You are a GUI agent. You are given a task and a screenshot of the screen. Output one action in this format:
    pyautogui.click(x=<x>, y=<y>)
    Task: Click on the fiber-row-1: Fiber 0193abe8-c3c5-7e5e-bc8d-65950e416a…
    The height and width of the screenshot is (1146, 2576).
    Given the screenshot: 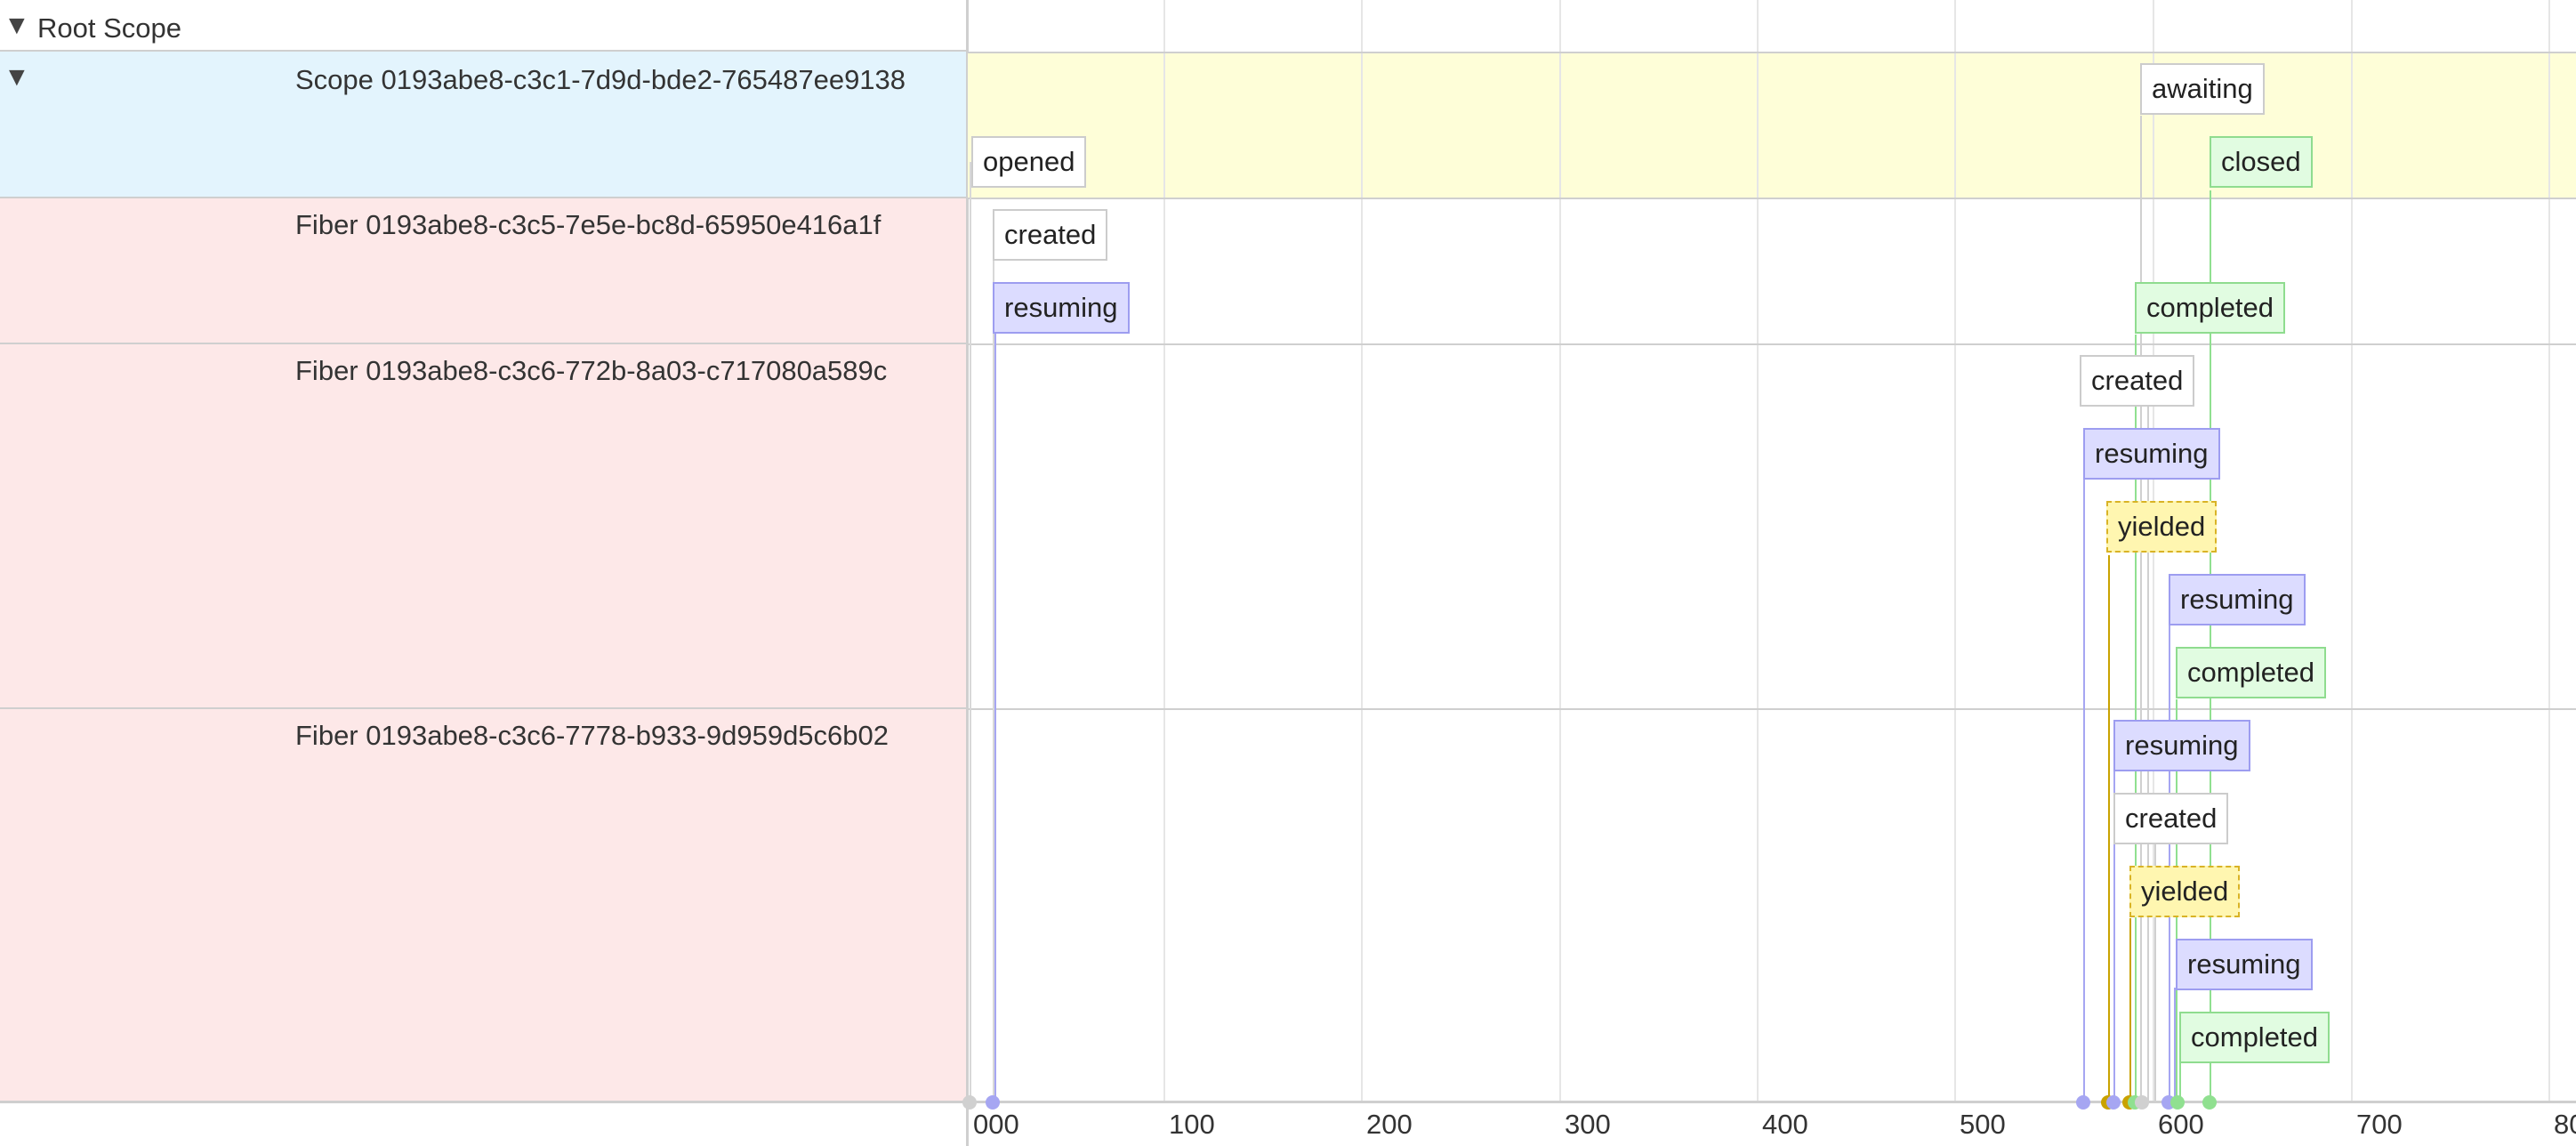 What is the action you would take?
    pyautogui.click(x=483, y=271)
    